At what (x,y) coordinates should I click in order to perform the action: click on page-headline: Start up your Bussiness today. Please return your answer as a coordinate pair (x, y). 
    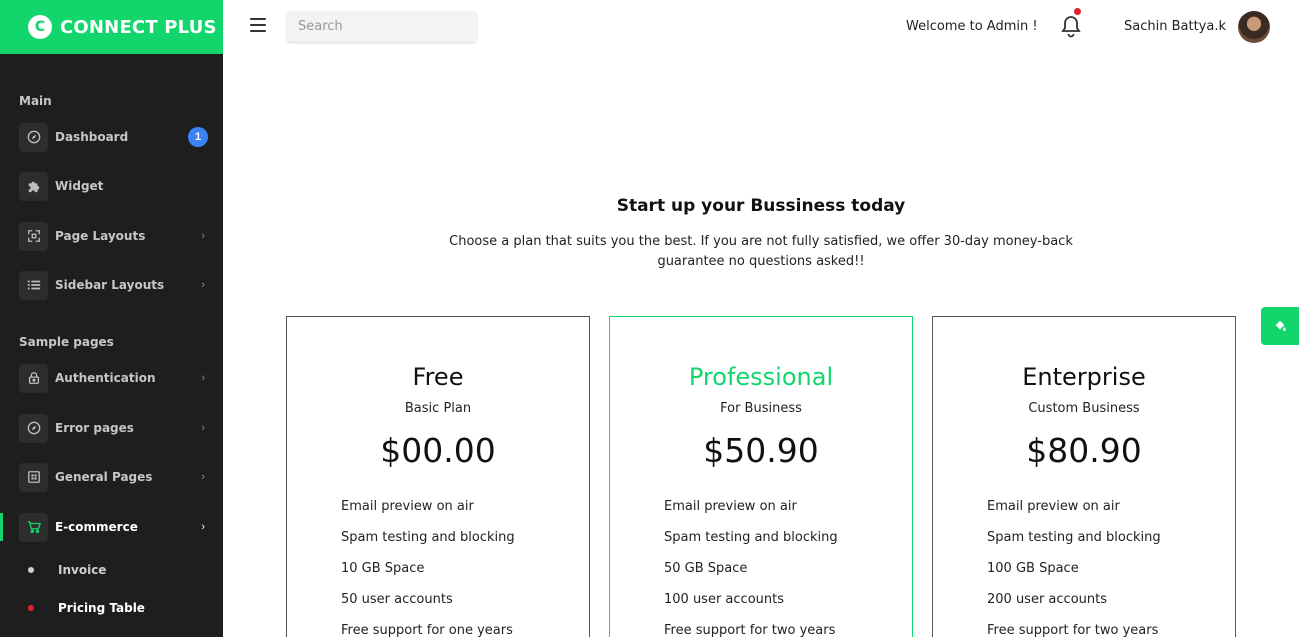
    Looking at the image, I should click on (761, 206).